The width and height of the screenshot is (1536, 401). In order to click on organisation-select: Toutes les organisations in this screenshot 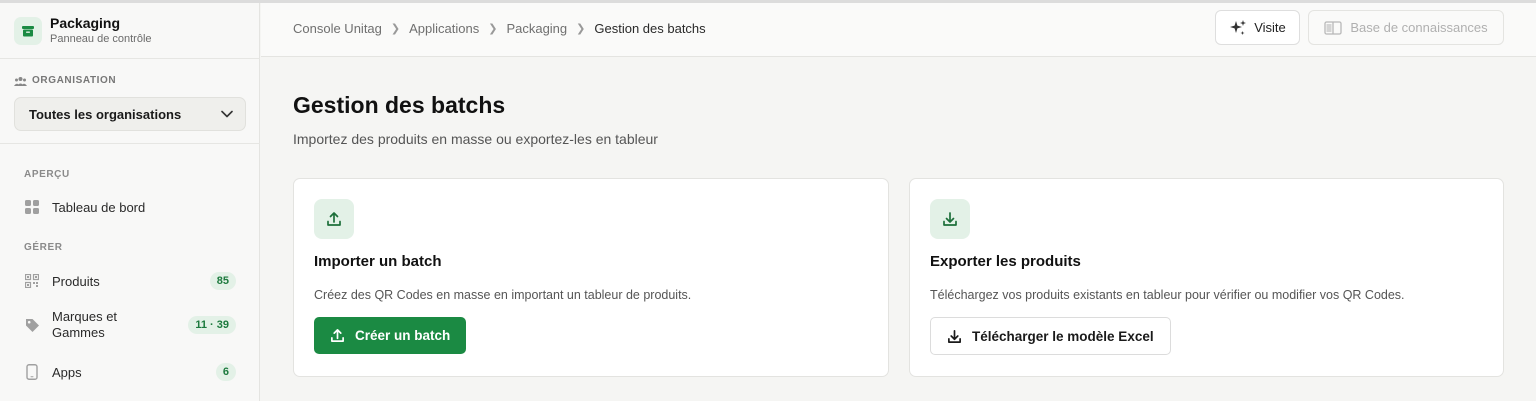, I will do `click(130, 114)`.